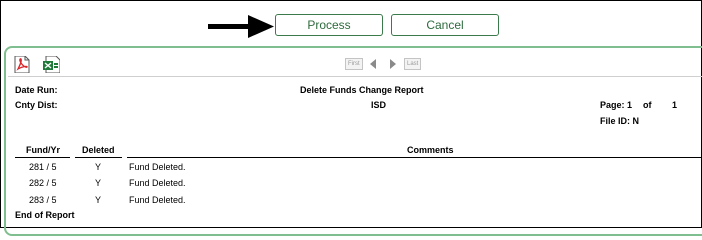  Describe the element at coordinates (329, 25) in the screenshot. I see `process-button: Process` at that location.